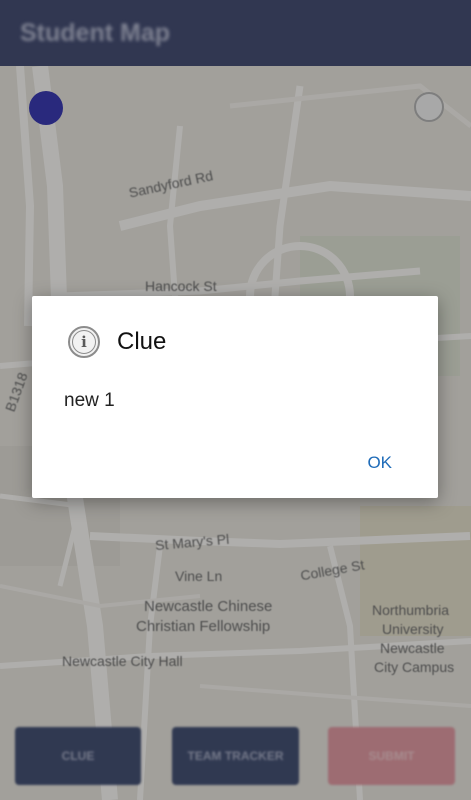 The image size is (471, 800). Describe the element at coordinates (142, 341) in the screenshot. I see `dialog-title: Clue` at that location.